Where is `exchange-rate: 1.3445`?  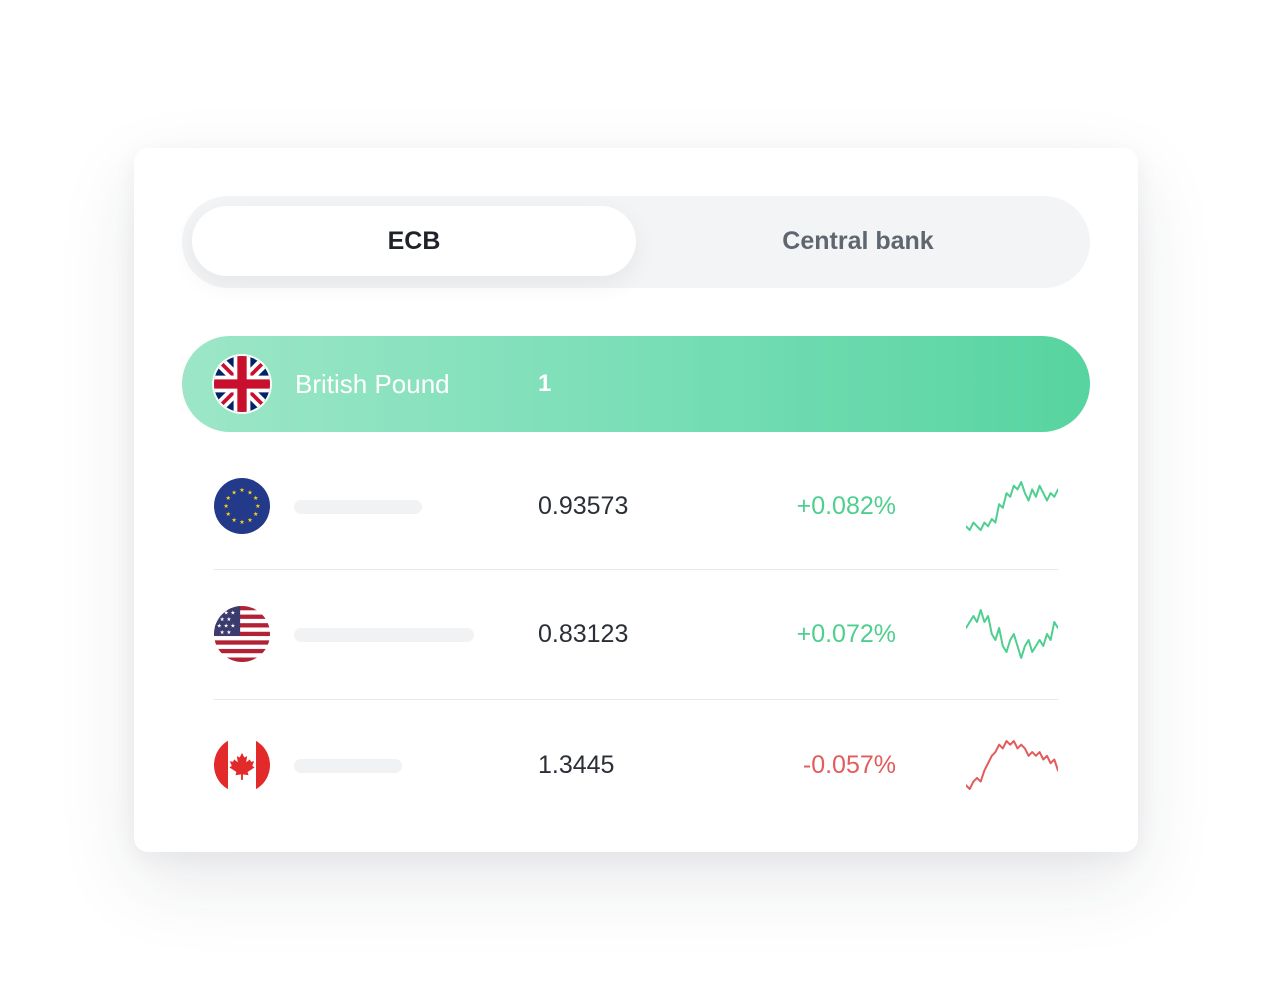 exchange-rate: 1.3445 is located at coordinates (576, 765).